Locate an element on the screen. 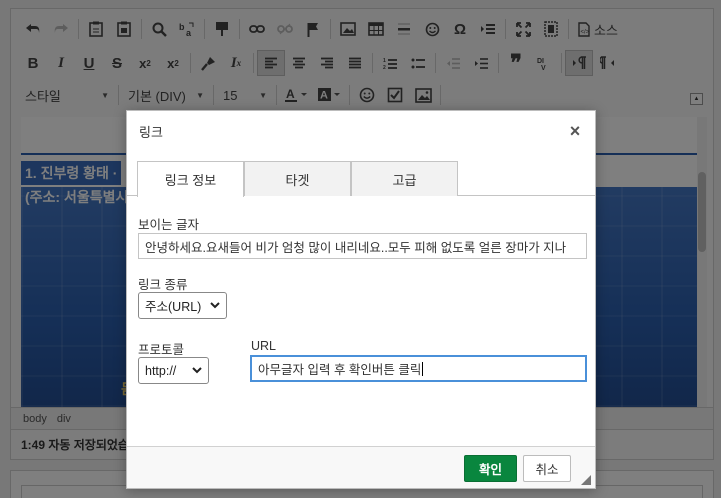  protocol-select: http:// is located at coordinates (173, 370).